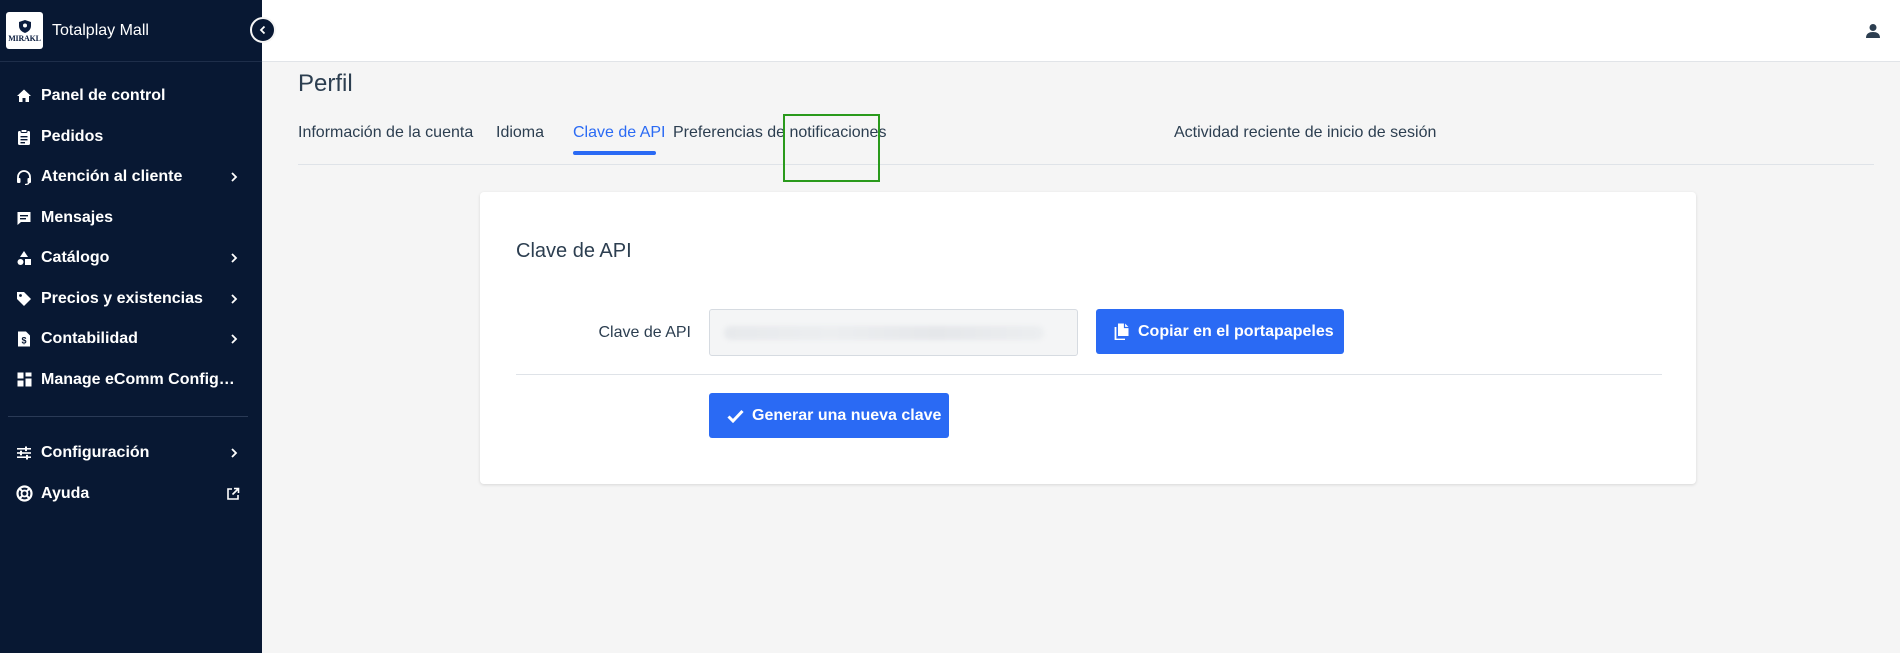  Describe the element at coordinates (100, 30) in the screenshot. I see `brand-name: Totalplay Mall` at that location.